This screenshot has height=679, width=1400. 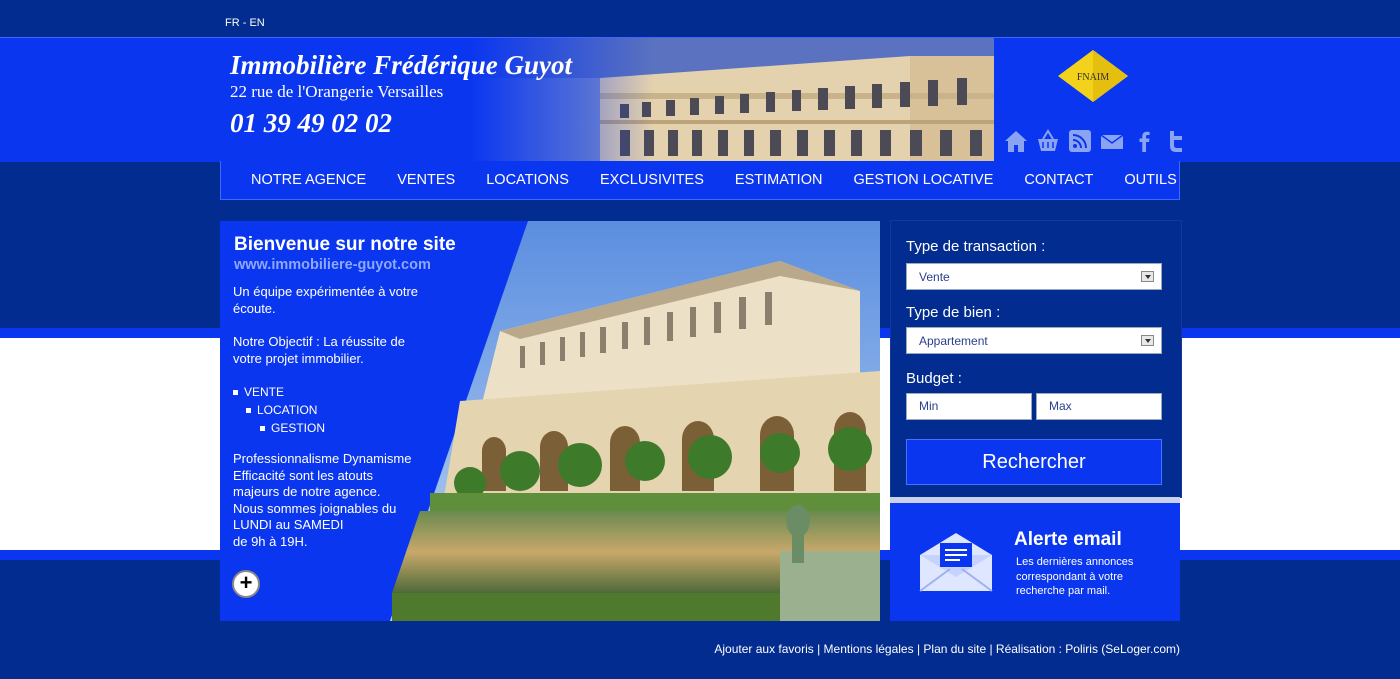 I want to click on transaction-label: Type de transaction :, so click(x=976, y=246).